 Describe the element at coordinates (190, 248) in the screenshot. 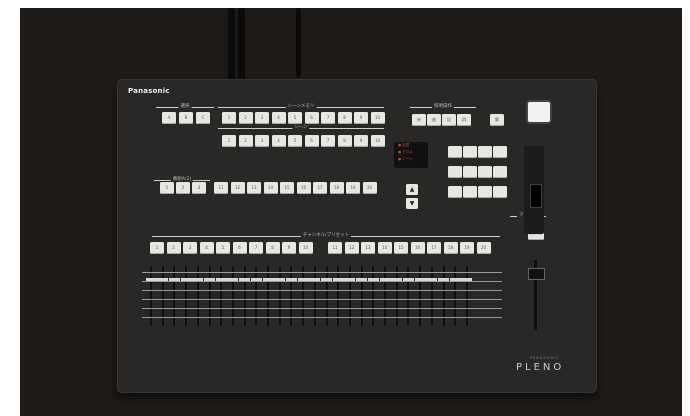

I see `fader-key: 3` at that location.